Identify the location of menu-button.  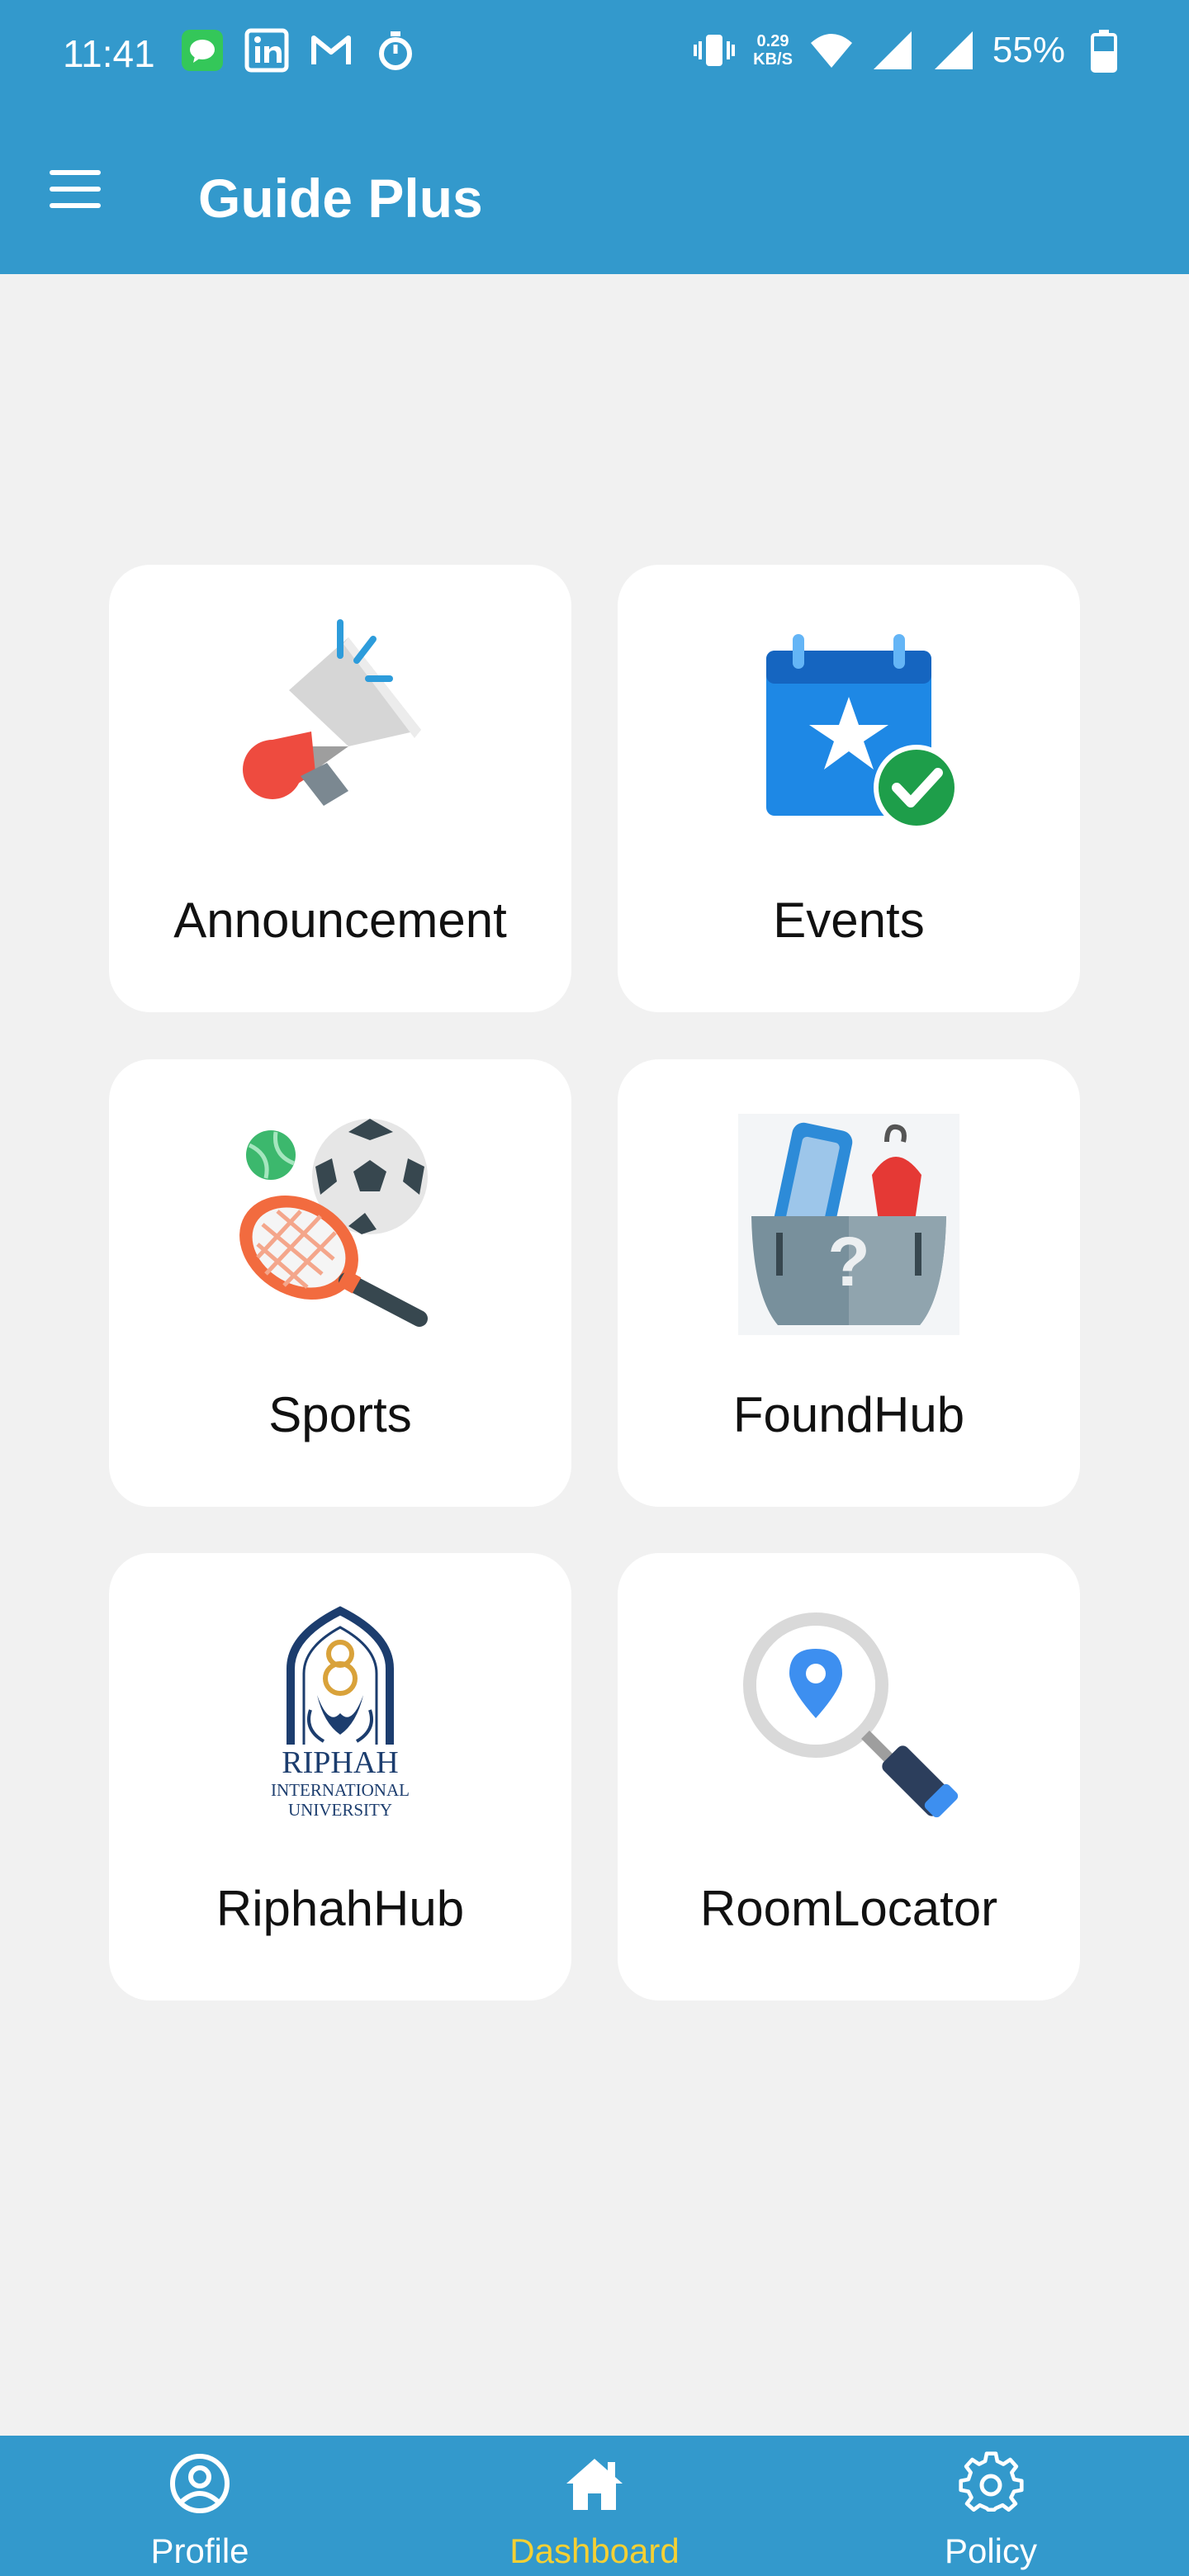
(75, 190).